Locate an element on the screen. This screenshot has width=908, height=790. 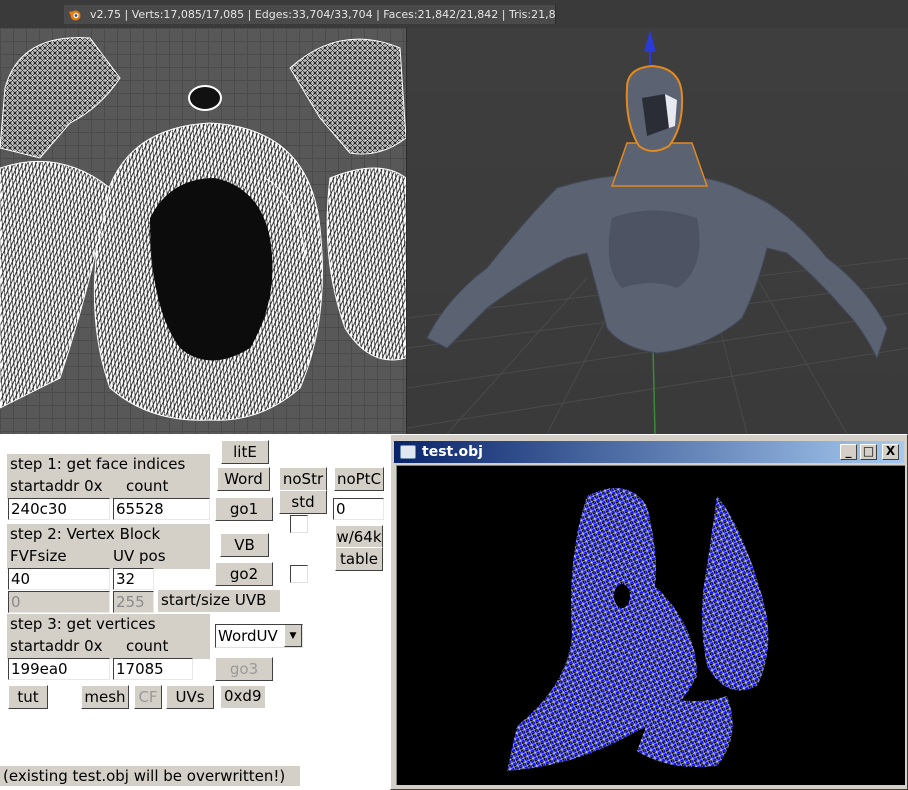
fvfsize-field: 40 is located at coordinates (59, 579).